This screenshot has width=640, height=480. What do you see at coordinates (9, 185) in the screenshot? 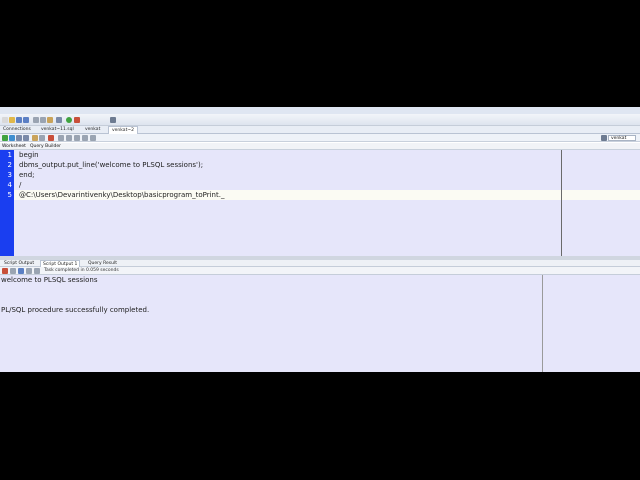
I see `line-number: 4` at bounding box center [9, 185].